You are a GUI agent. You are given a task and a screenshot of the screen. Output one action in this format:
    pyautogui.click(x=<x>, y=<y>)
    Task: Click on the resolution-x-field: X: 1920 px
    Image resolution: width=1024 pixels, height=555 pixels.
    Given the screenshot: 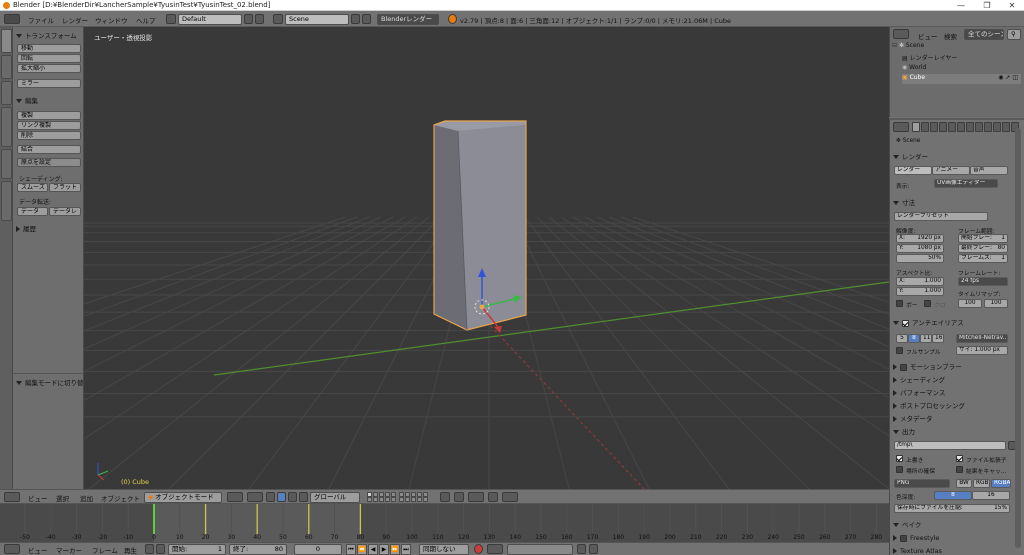 What is the action you would take?
    pyautogui.click(x=920, y=238)
    